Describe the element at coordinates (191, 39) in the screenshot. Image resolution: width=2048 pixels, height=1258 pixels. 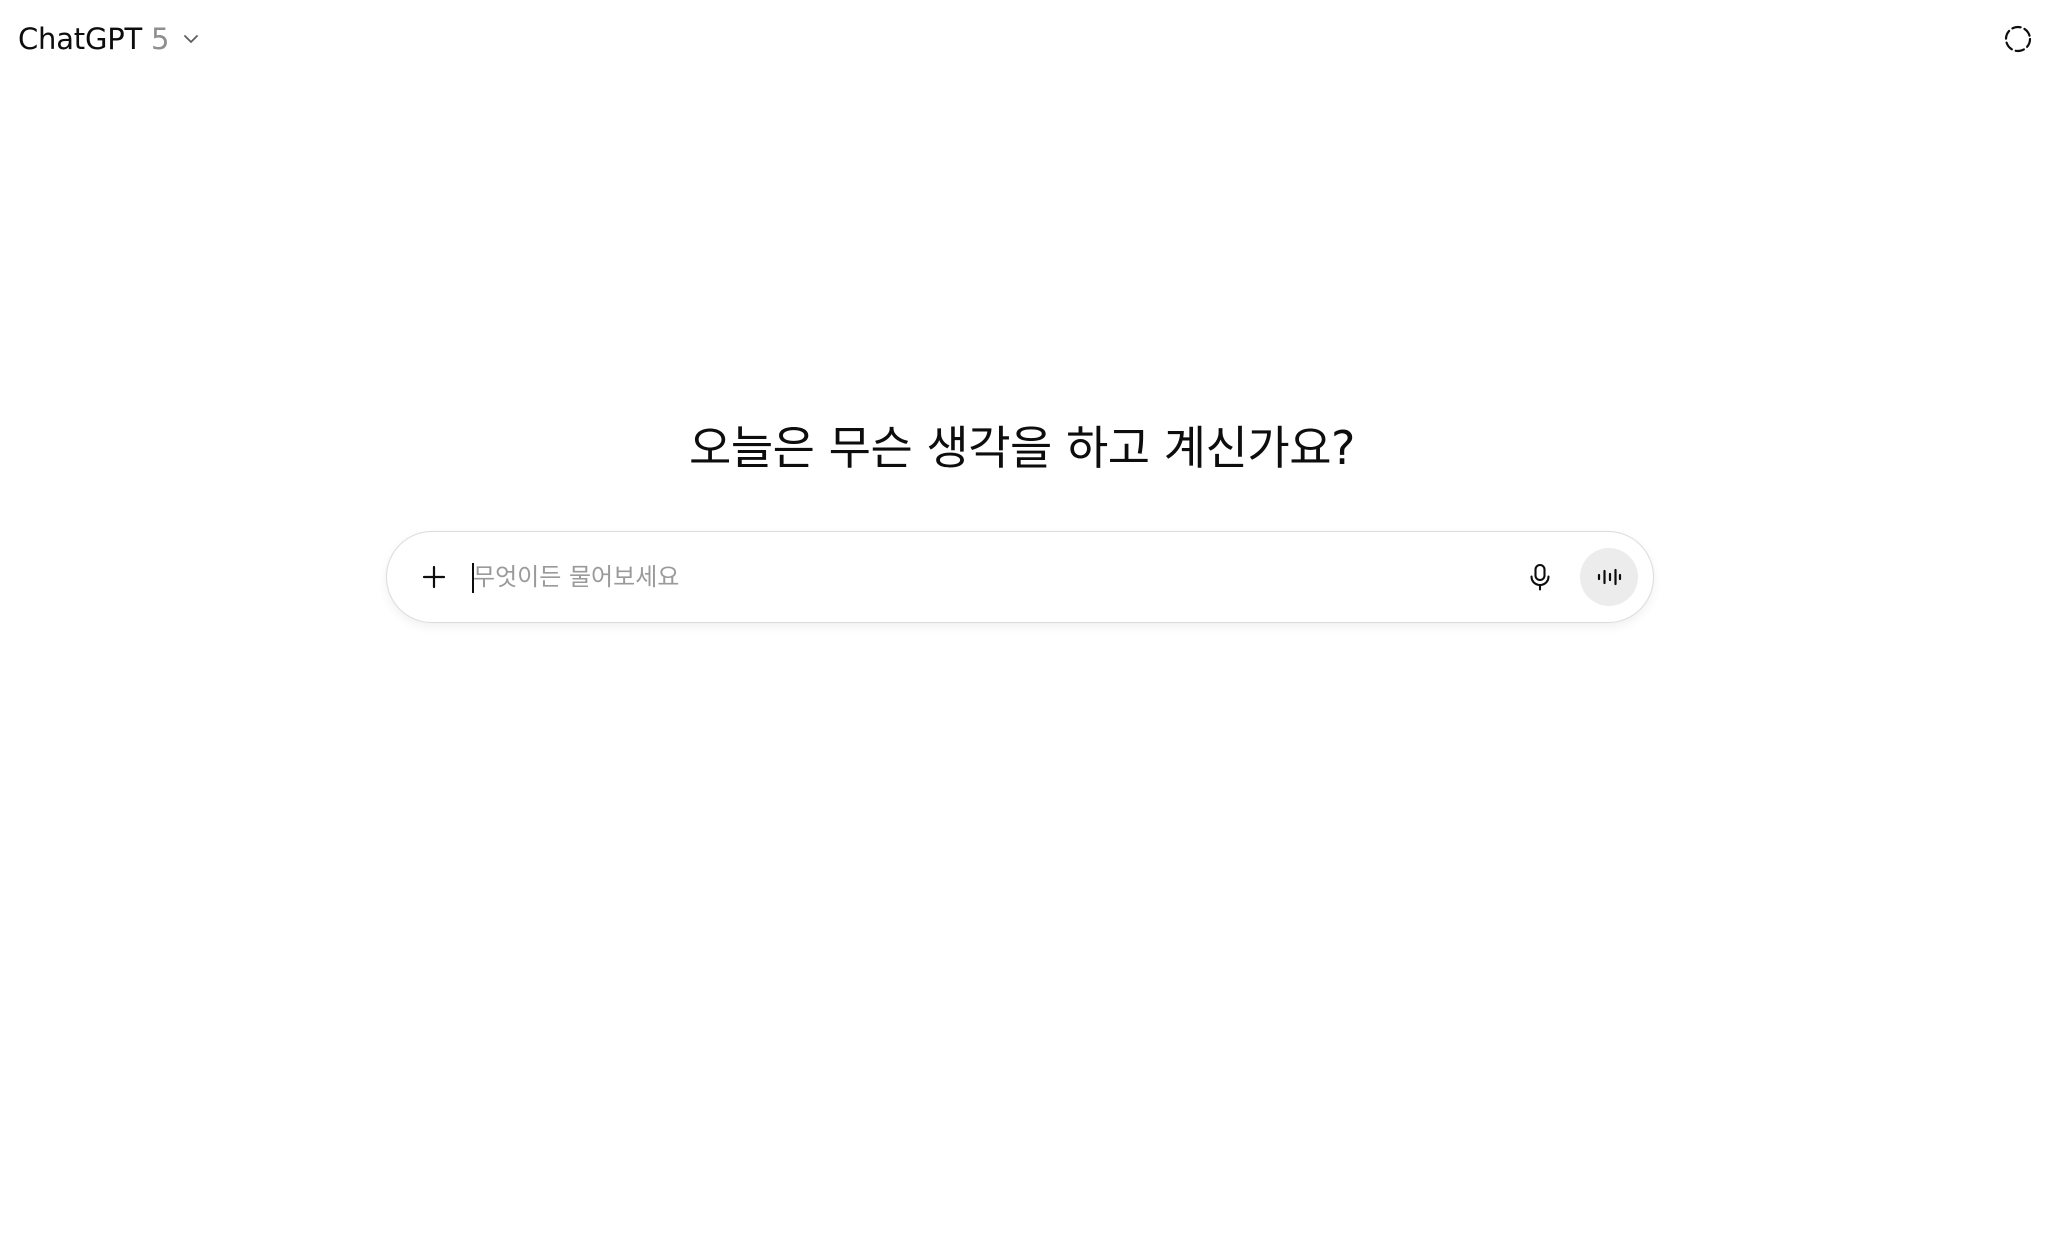
I see `chevron-down-icon` at that location.